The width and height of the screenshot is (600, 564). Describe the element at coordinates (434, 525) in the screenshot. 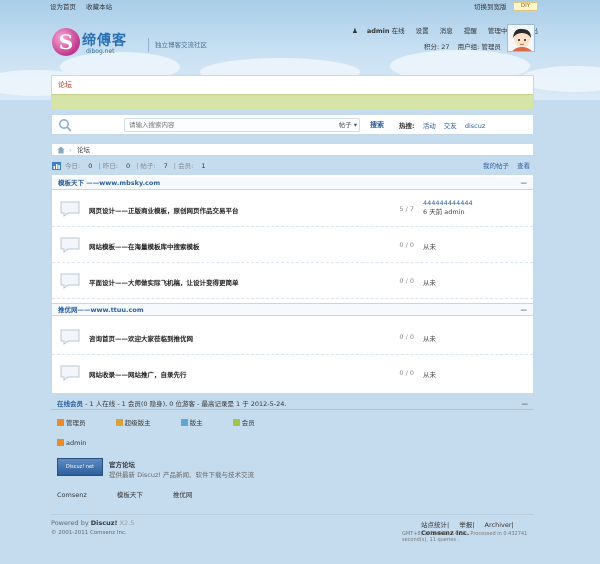

I see `stats-link: 站点统计` at that location.